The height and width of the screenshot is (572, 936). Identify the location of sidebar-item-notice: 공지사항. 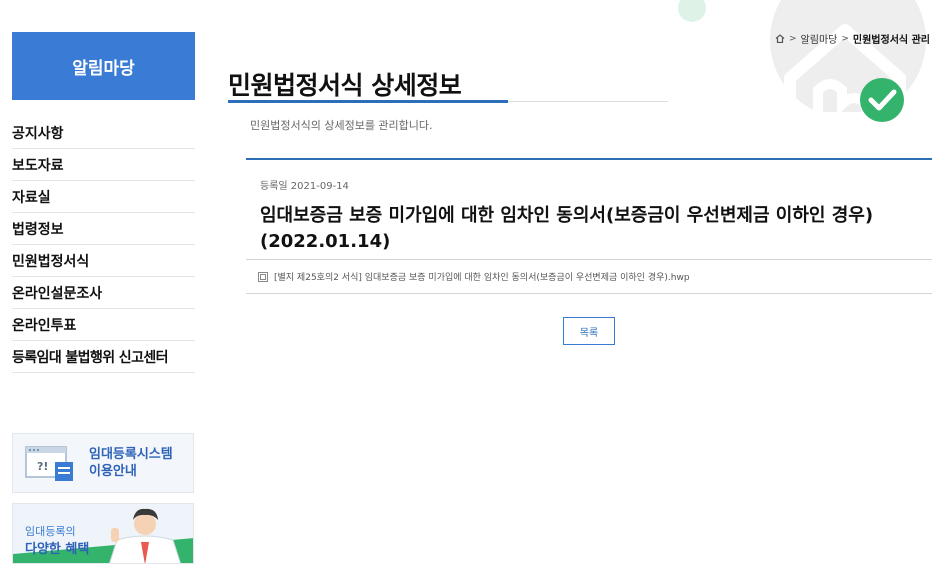
(103, 133).